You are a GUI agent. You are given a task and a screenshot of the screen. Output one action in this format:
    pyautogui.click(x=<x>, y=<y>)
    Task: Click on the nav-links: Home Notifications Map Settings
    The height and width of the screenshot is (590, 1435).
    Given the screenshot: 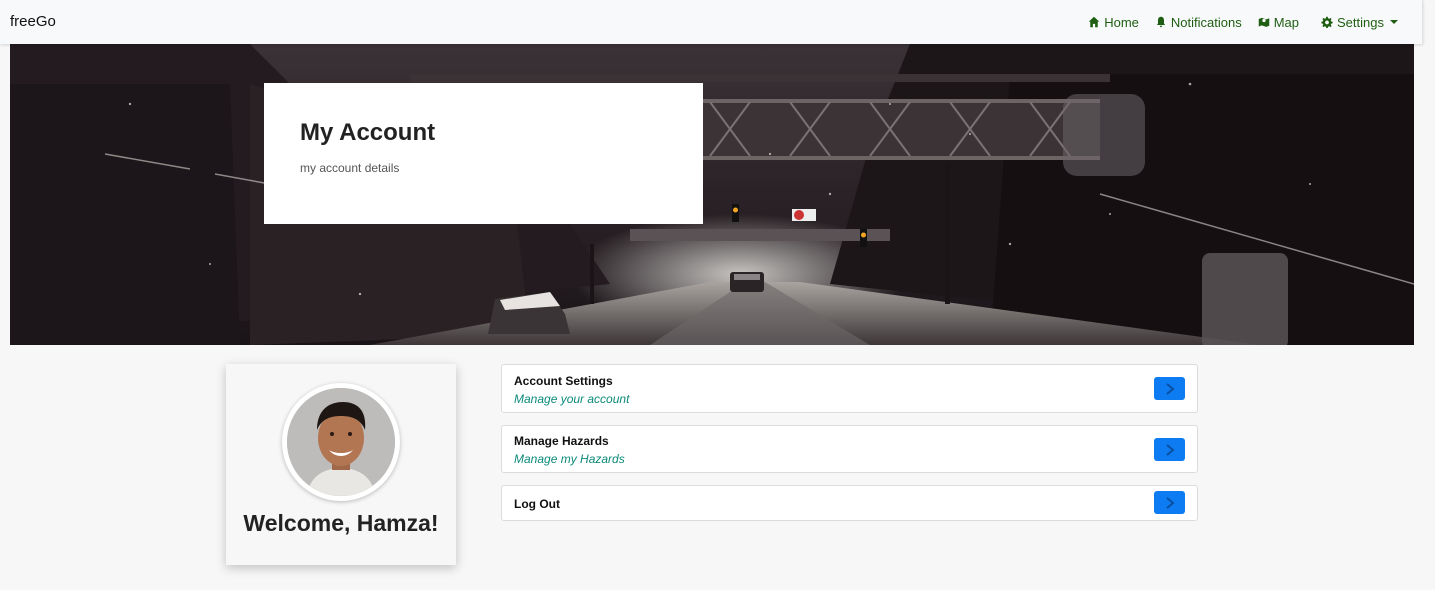 What is the action you would take?
    pyautogui.click(x=1235, y=22)
    